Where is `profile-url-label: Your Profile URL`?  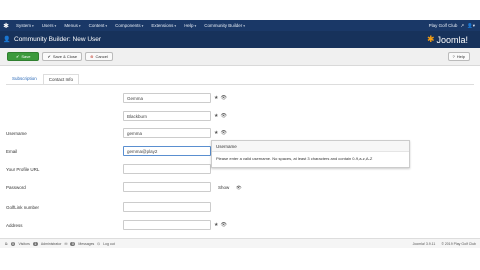
profile-url-label: Your Profile URL is located at coordinates (23, 169).